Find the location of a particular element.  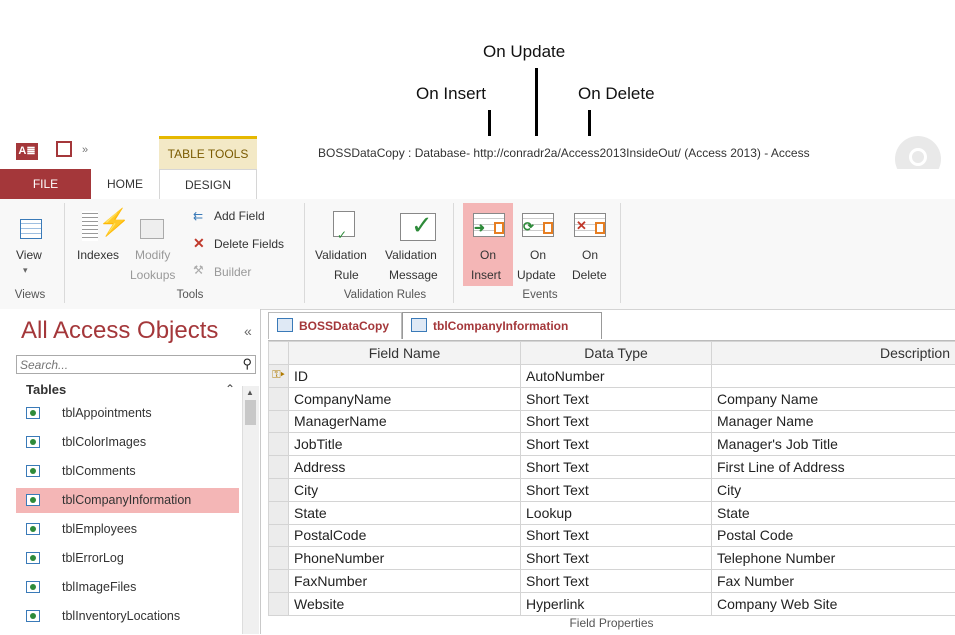

view-button: View is located at coordinates (29, 255).